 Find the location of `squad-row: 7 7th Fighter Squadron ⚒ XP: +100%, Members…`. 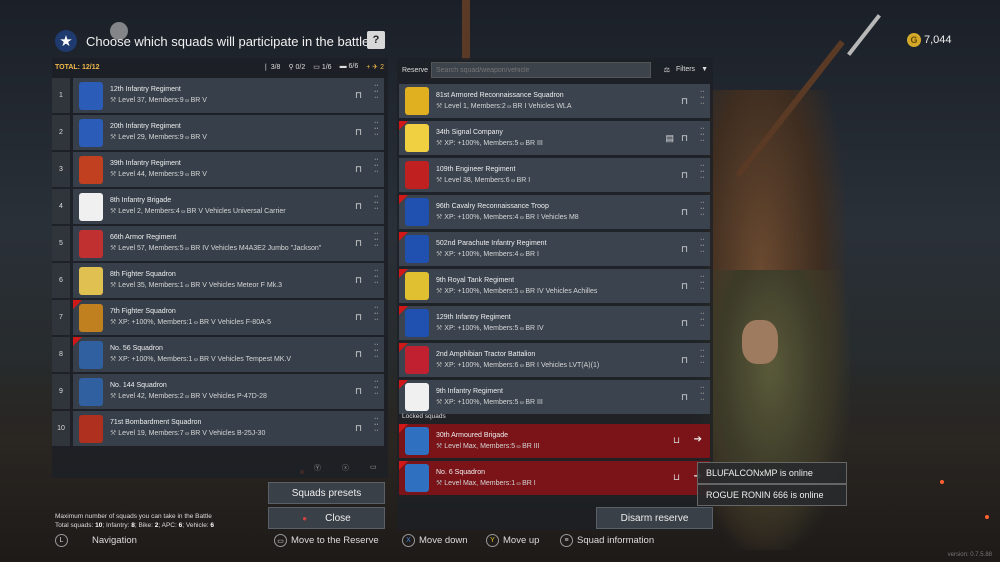

squad-row: 7 7th Fighter Squadron ⚒ XP: +100%, Members… is located at coordinates (218, 317).